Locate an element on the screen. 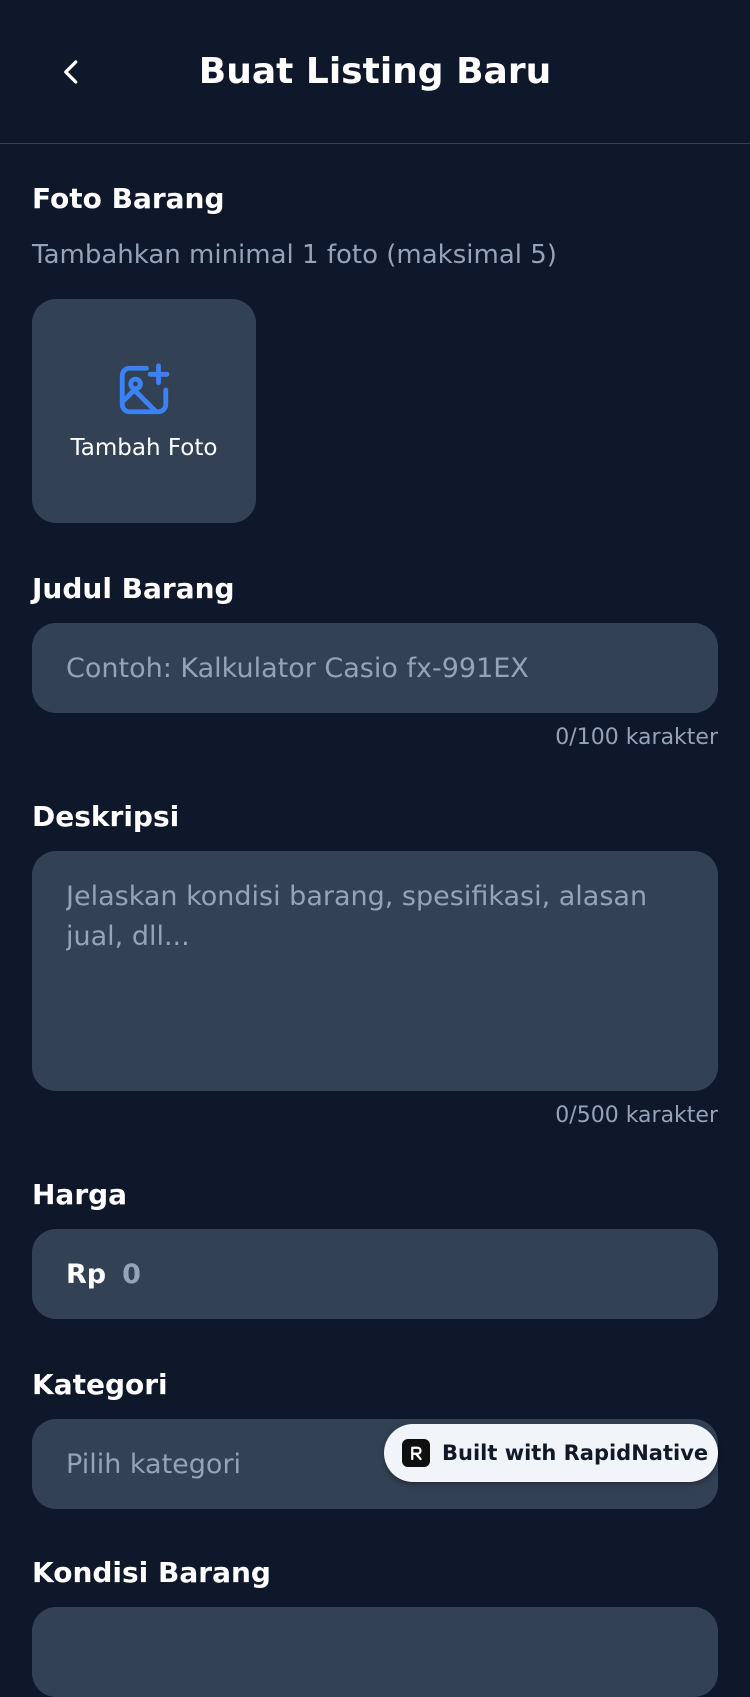 This screenshot has width=750, height=1697. rapidnative-logo-icon is located at coordinates (416, 1453).